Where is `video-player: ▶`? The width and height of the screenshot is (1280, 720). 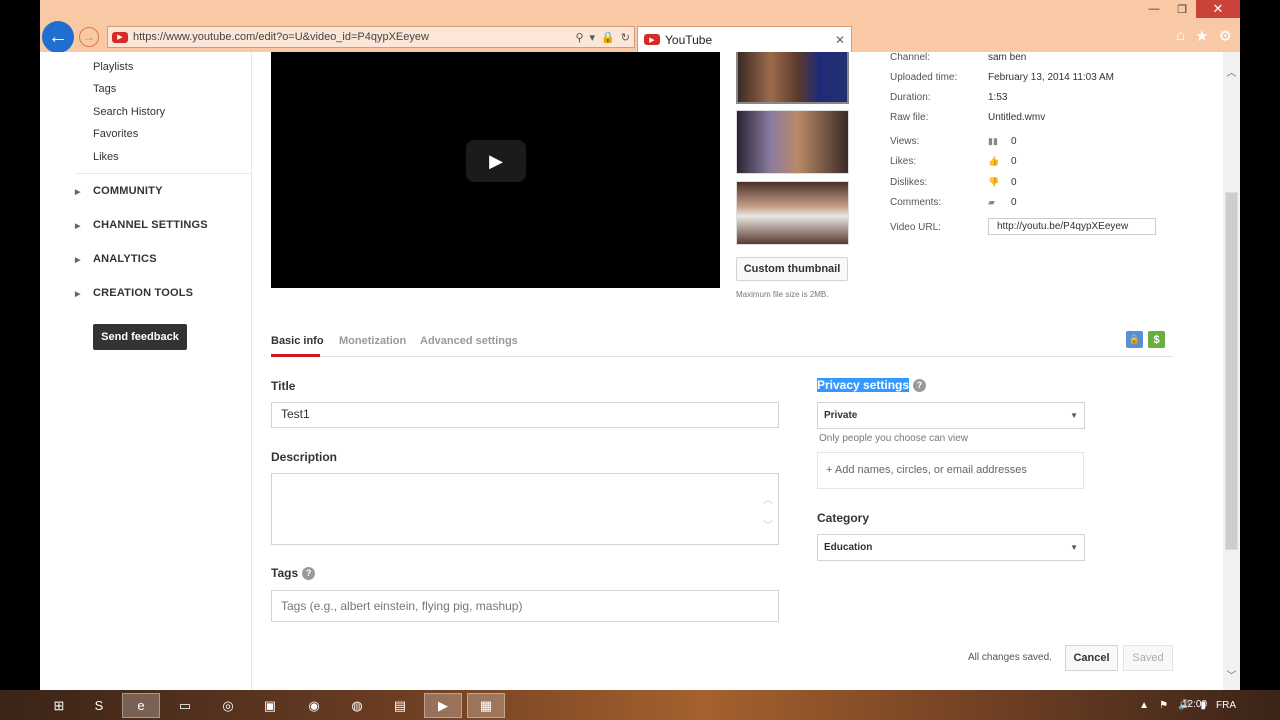 video-player: ▶ is located at coordinates (495, 170).